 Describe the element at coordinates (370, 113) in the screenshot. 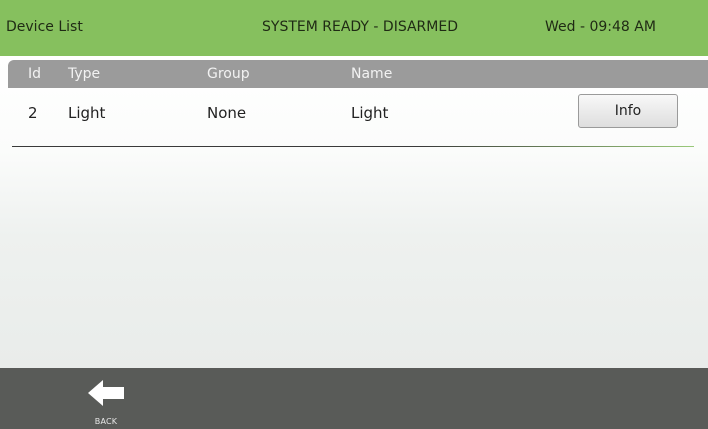

I see `device-name: Light` at that location.